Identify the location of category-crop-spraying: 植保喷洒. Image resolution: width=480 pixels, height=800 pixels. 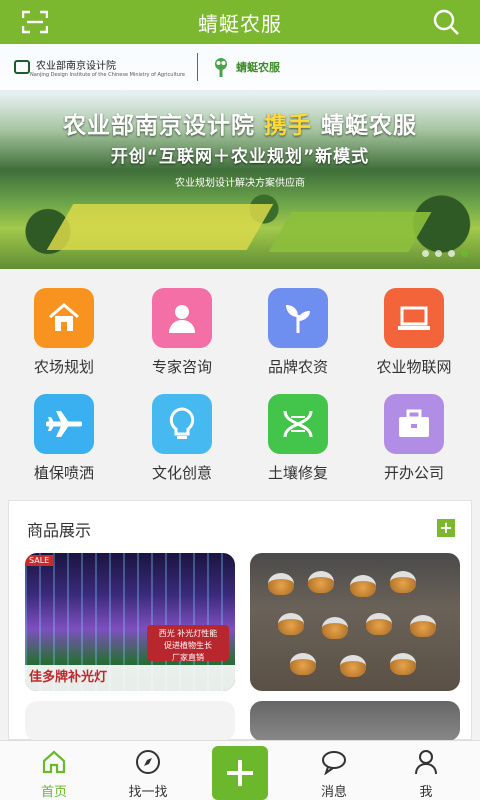
(64, 432).